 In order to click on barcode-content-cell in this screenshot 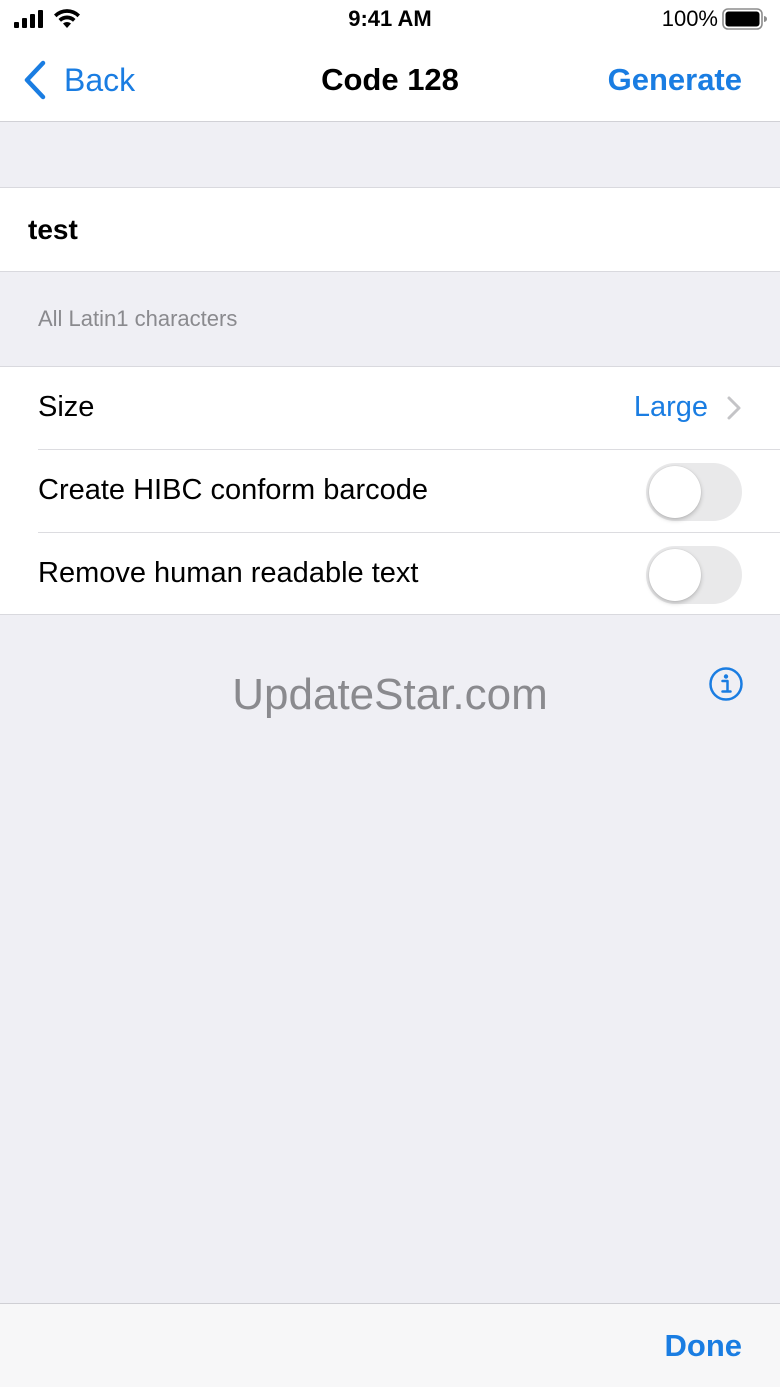, I will do `click(390, 229)`.